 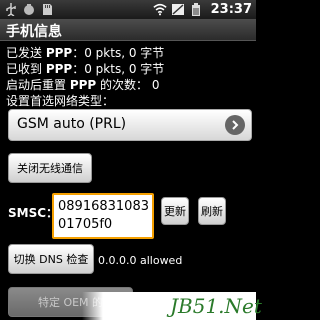 I want to click on ppp-reset-line: 启动后重置 PPP 的次数： 0, so click(x=82, y=84).